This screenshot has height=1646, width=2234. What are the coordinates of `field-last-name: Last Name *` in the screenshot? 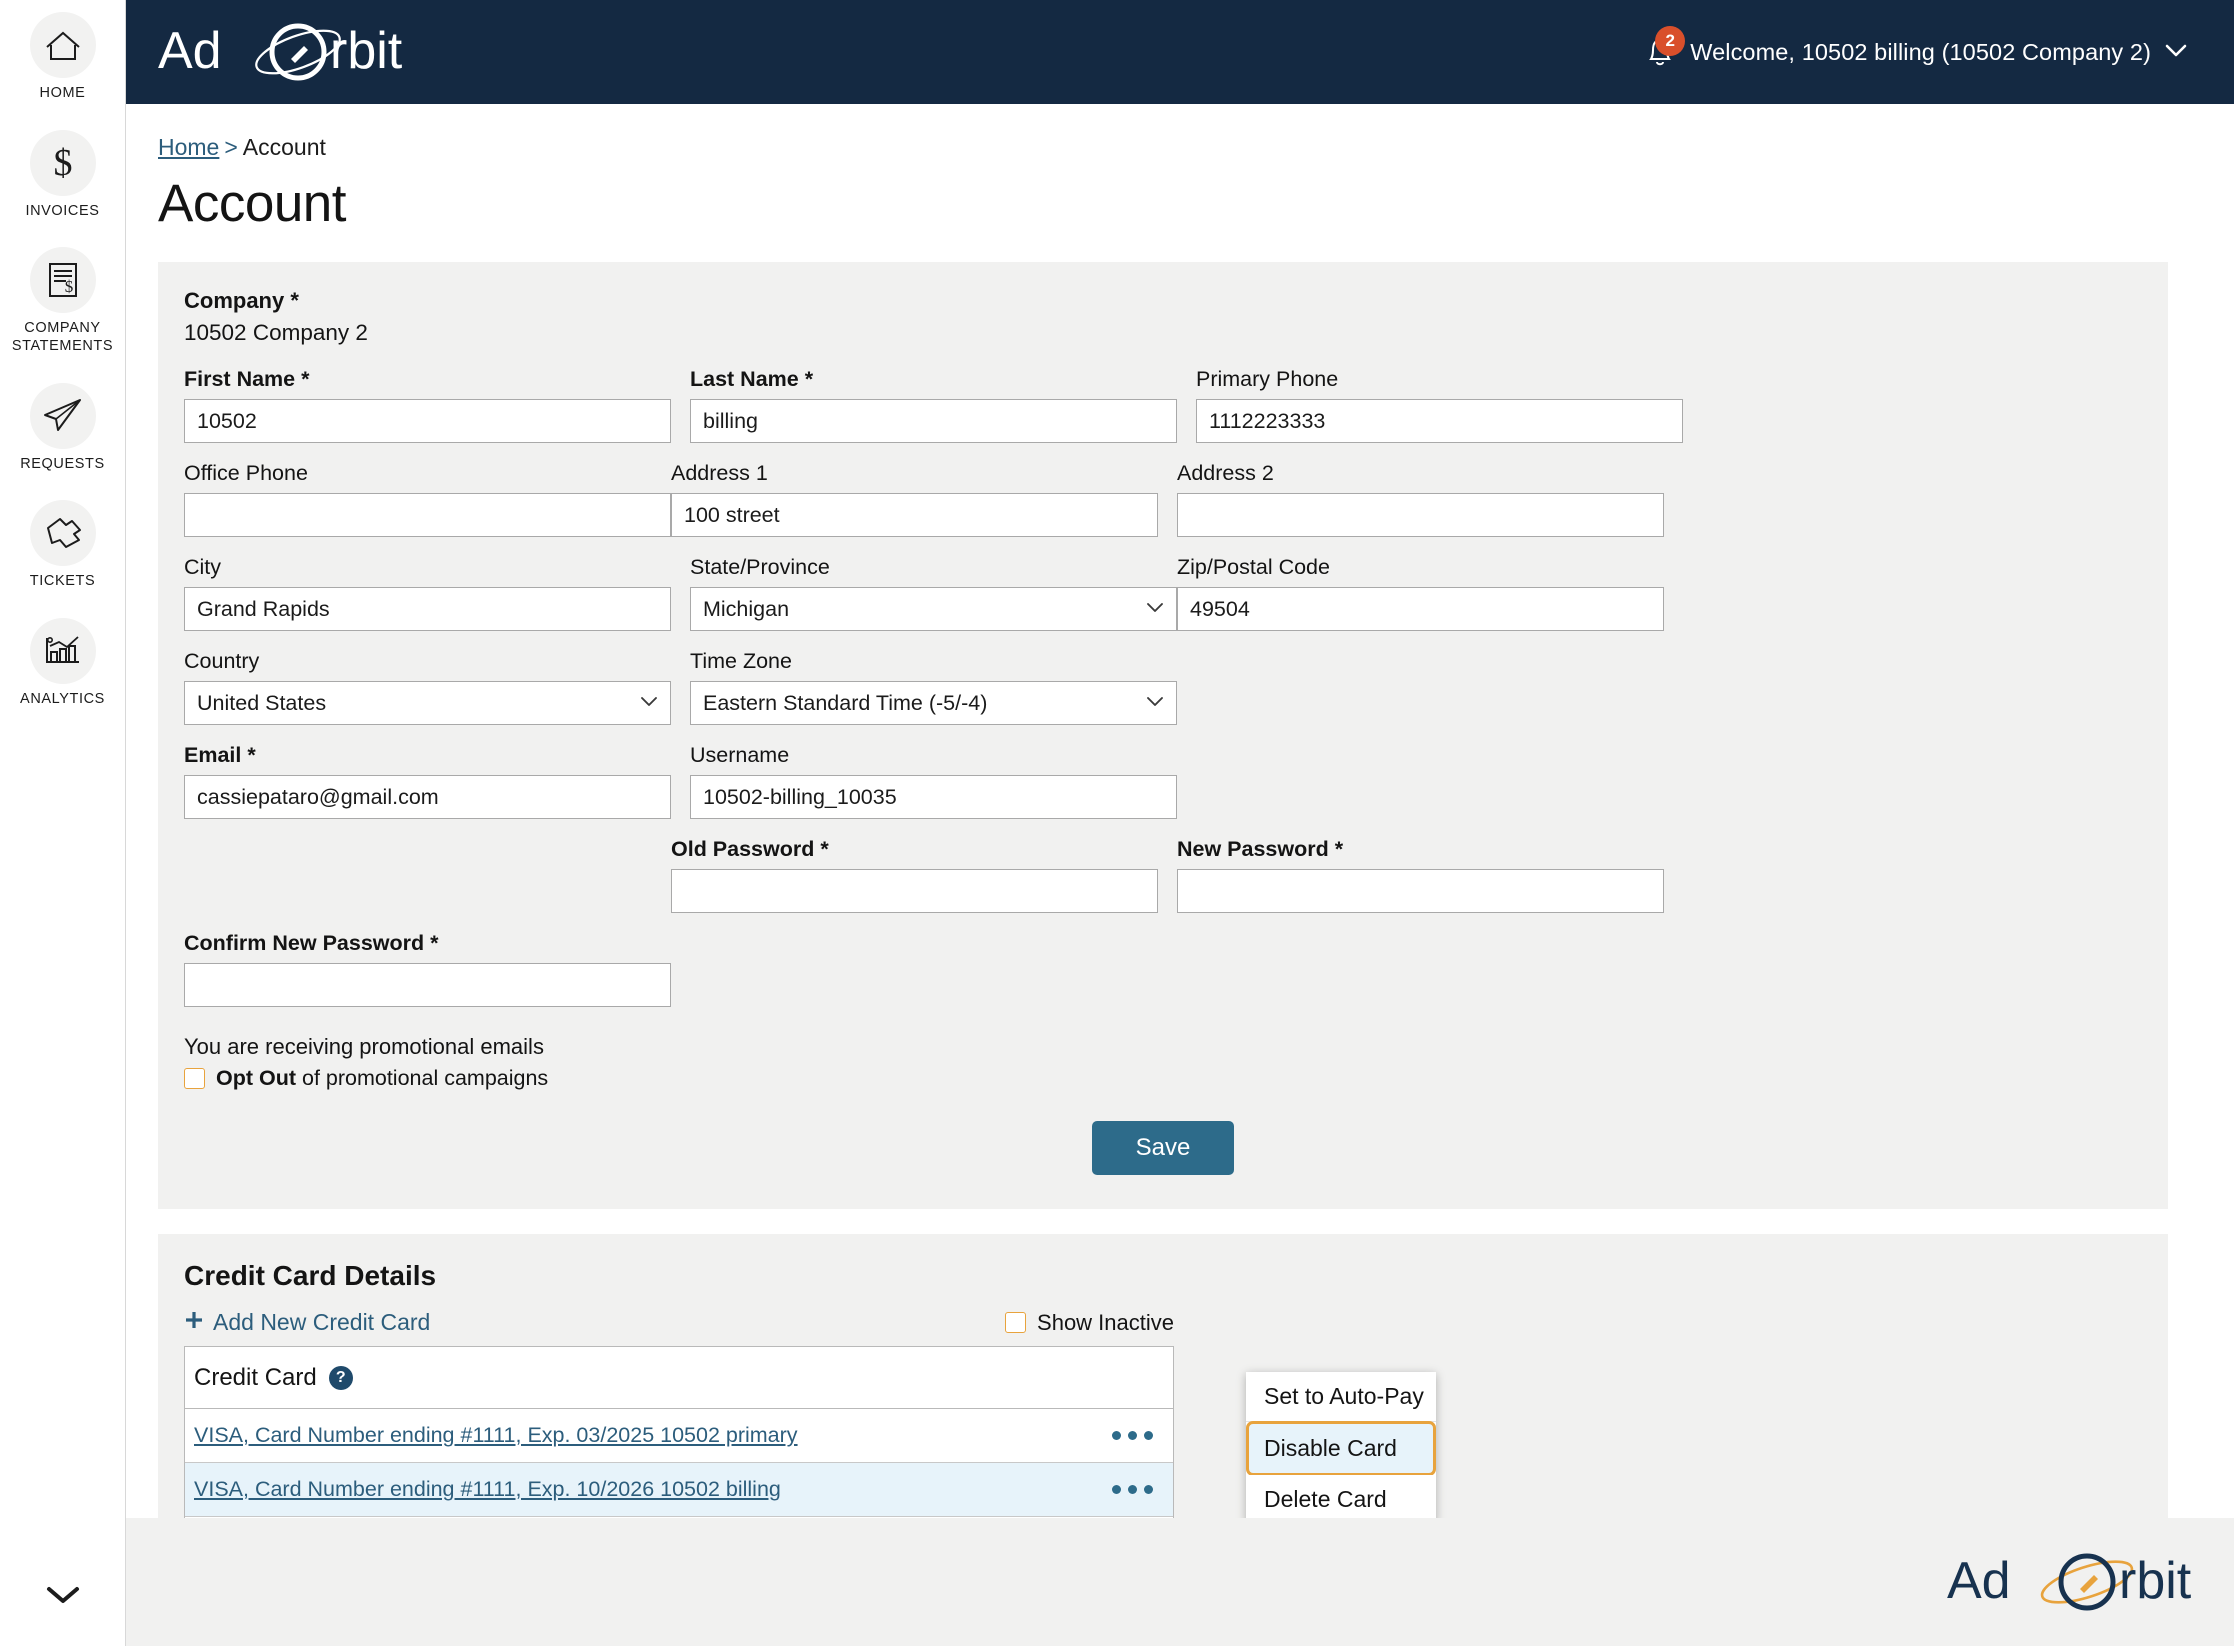 It's located at (933, 405).